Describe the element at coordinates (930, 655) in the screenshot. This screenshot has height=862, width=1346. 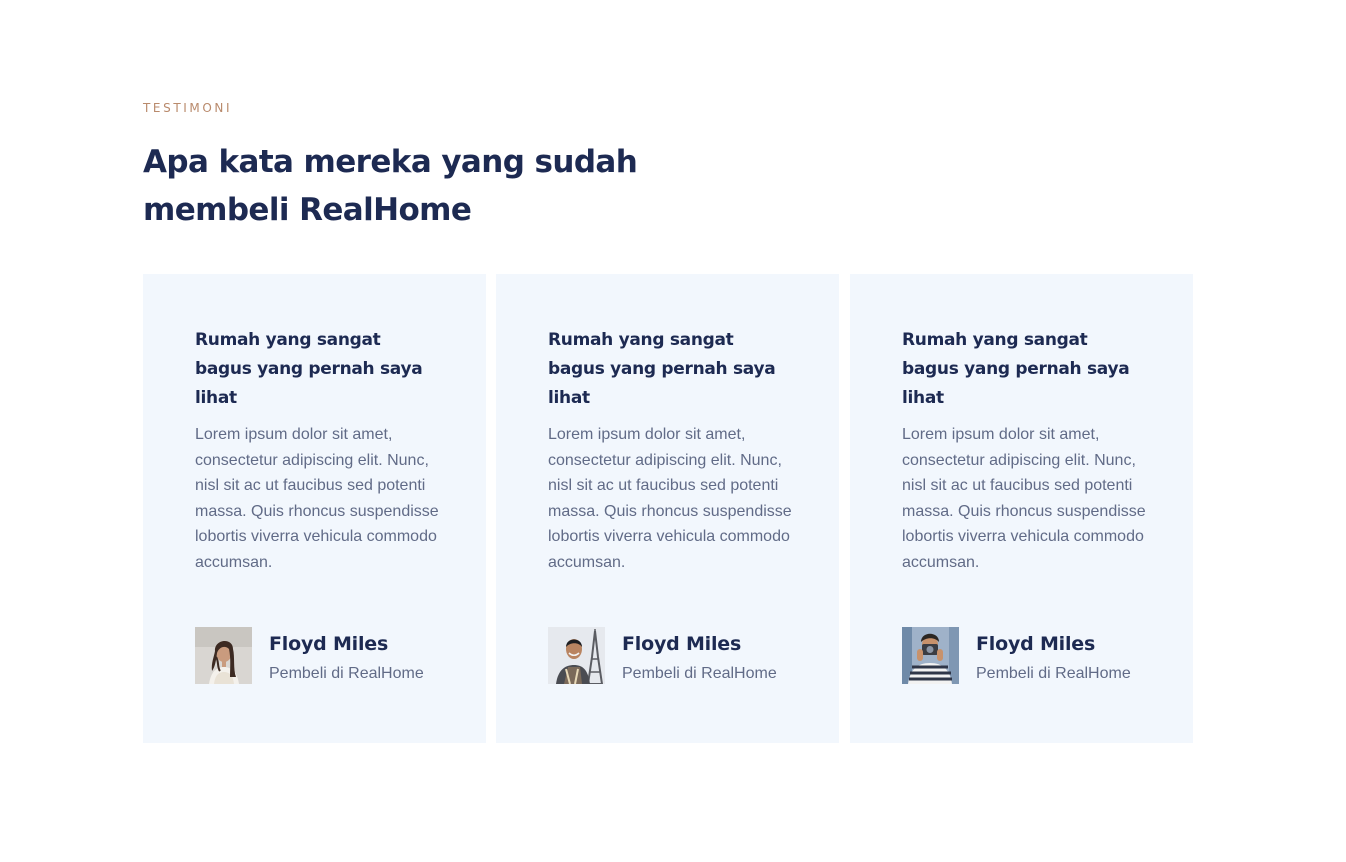
I see `man-with-camera-photo-avatar` at that location.